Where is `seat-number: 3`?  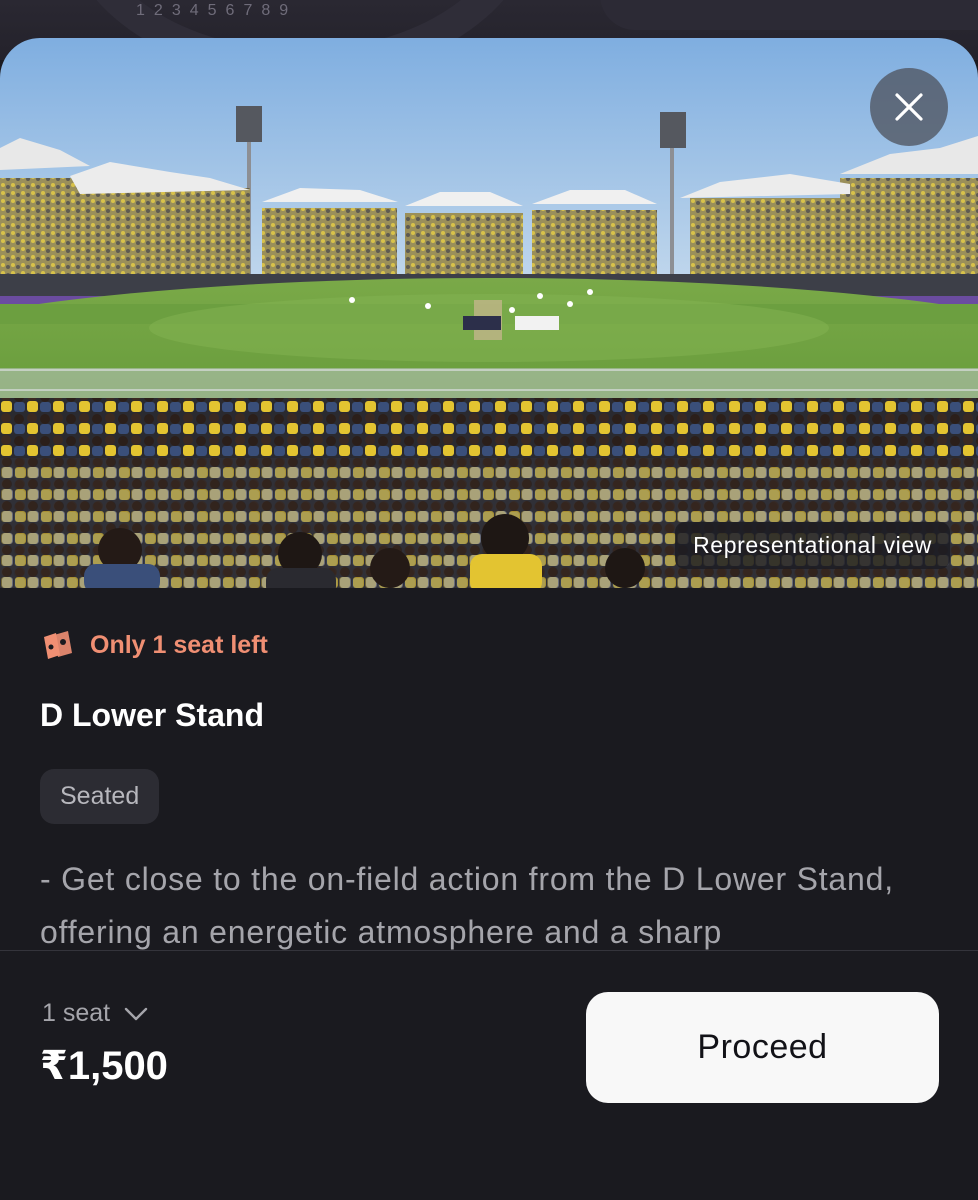 seat-number: 3 is located at coordinates (176, 10).